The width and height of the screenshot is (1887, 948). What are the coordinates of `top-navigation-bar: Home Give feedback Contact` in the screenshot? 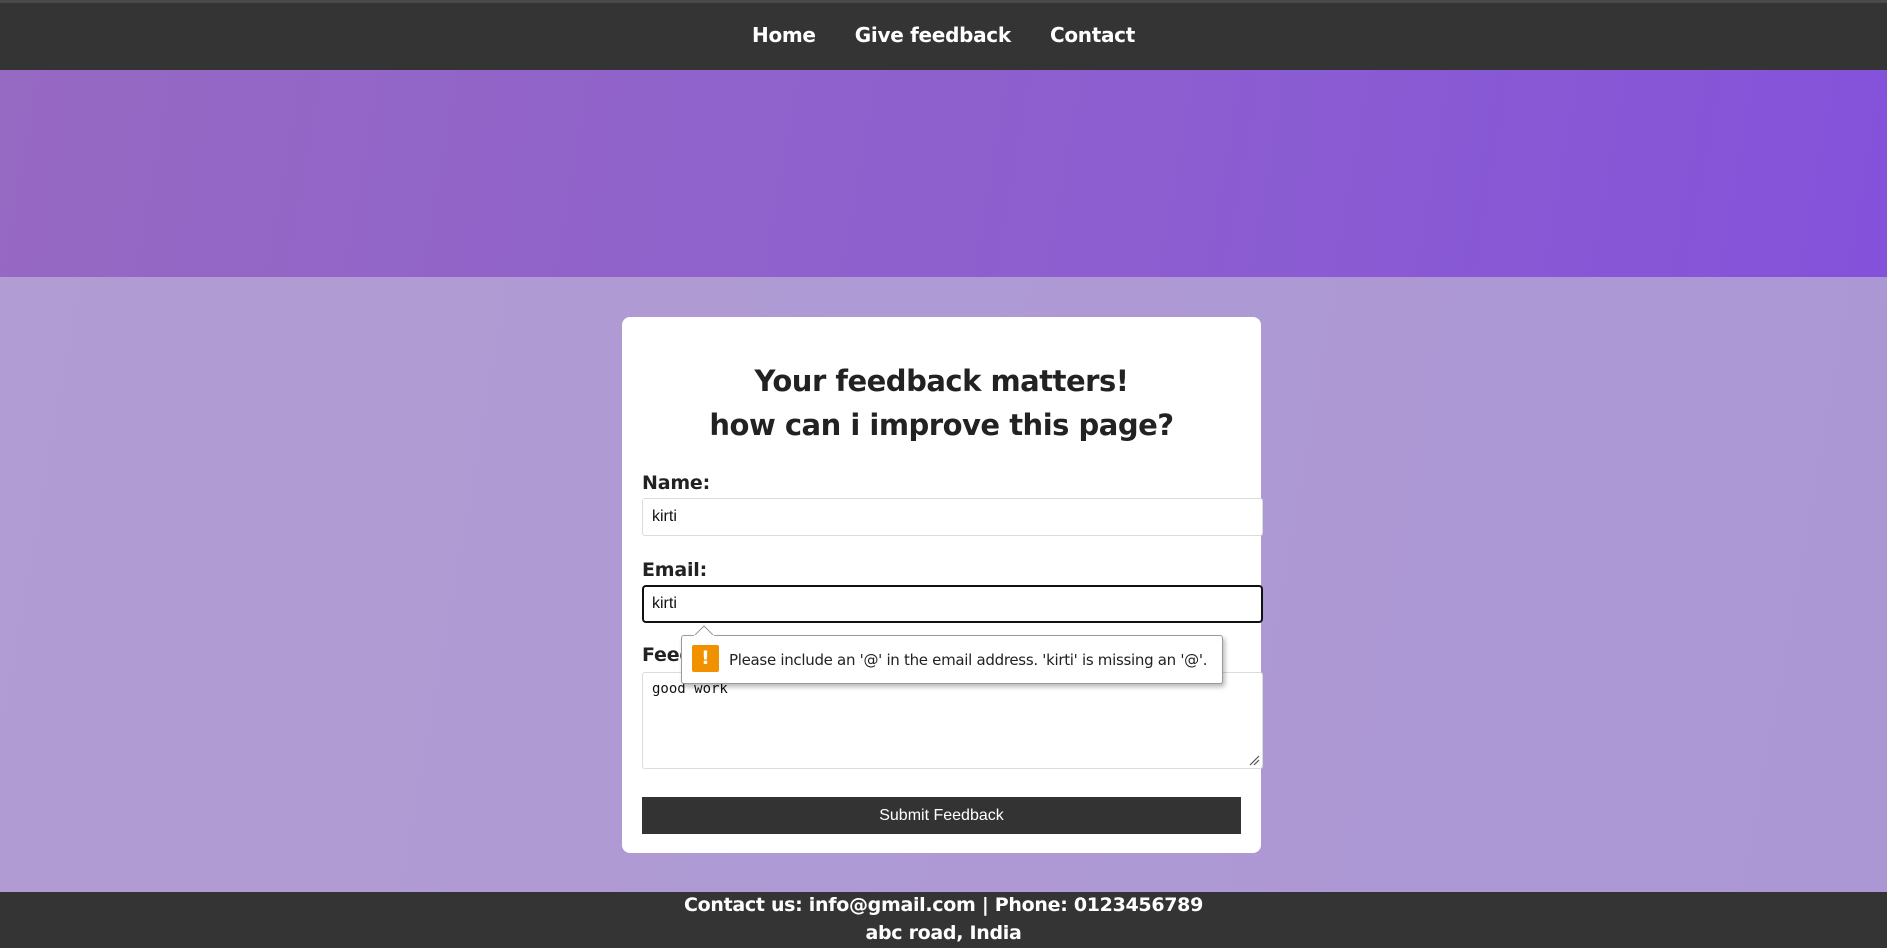 It's located at (943, 35).